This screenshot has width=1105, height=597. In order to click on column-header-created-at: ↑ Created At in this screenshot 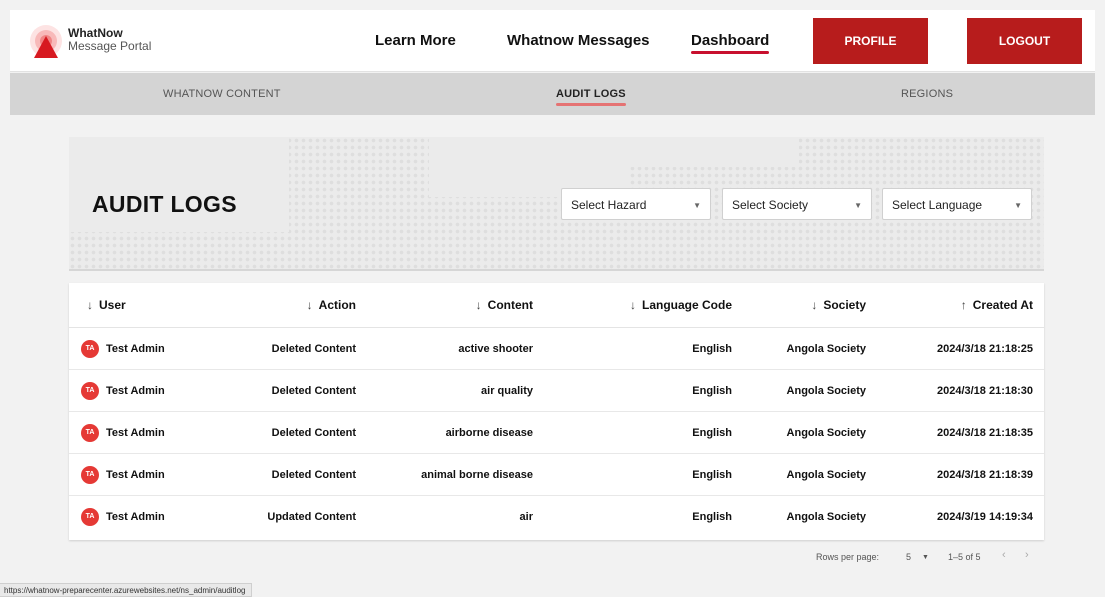, I will do `click(997, 305)`.